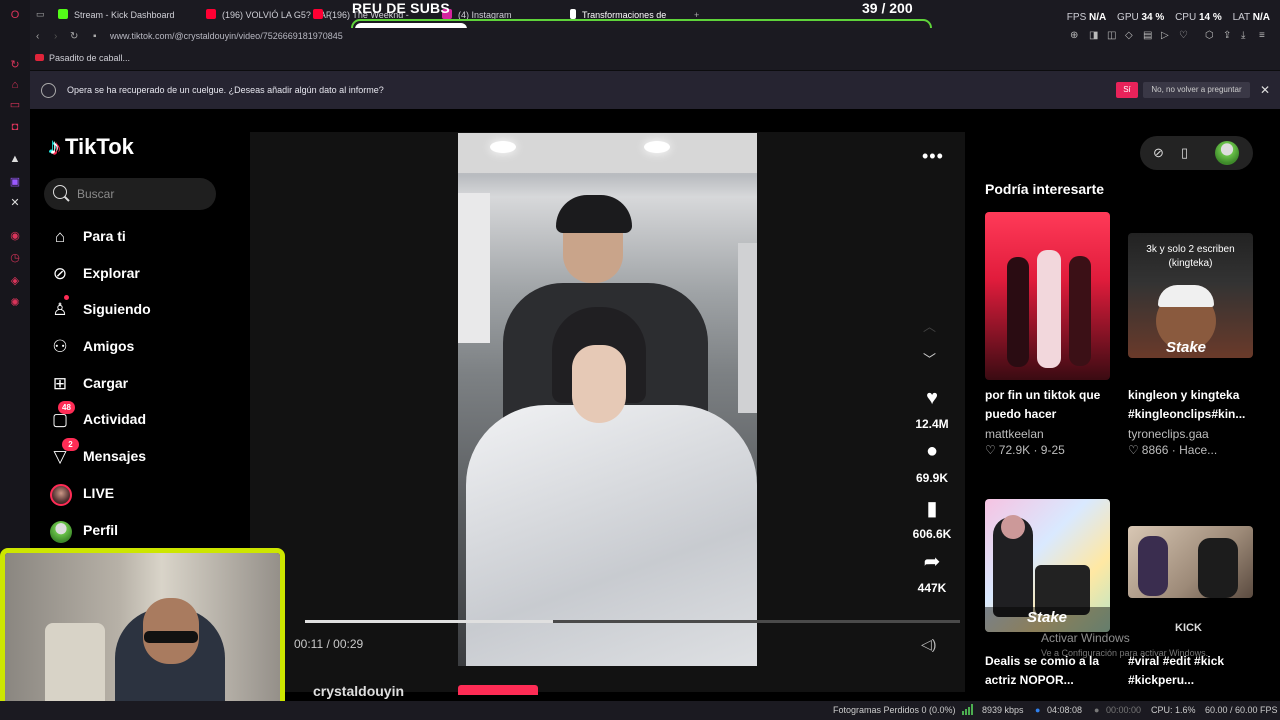  What do you see at coordinates (1168, 434) in the screenshot?
I see `card-user: tyroneclips.gaa` at bounding box center [1168, 434].